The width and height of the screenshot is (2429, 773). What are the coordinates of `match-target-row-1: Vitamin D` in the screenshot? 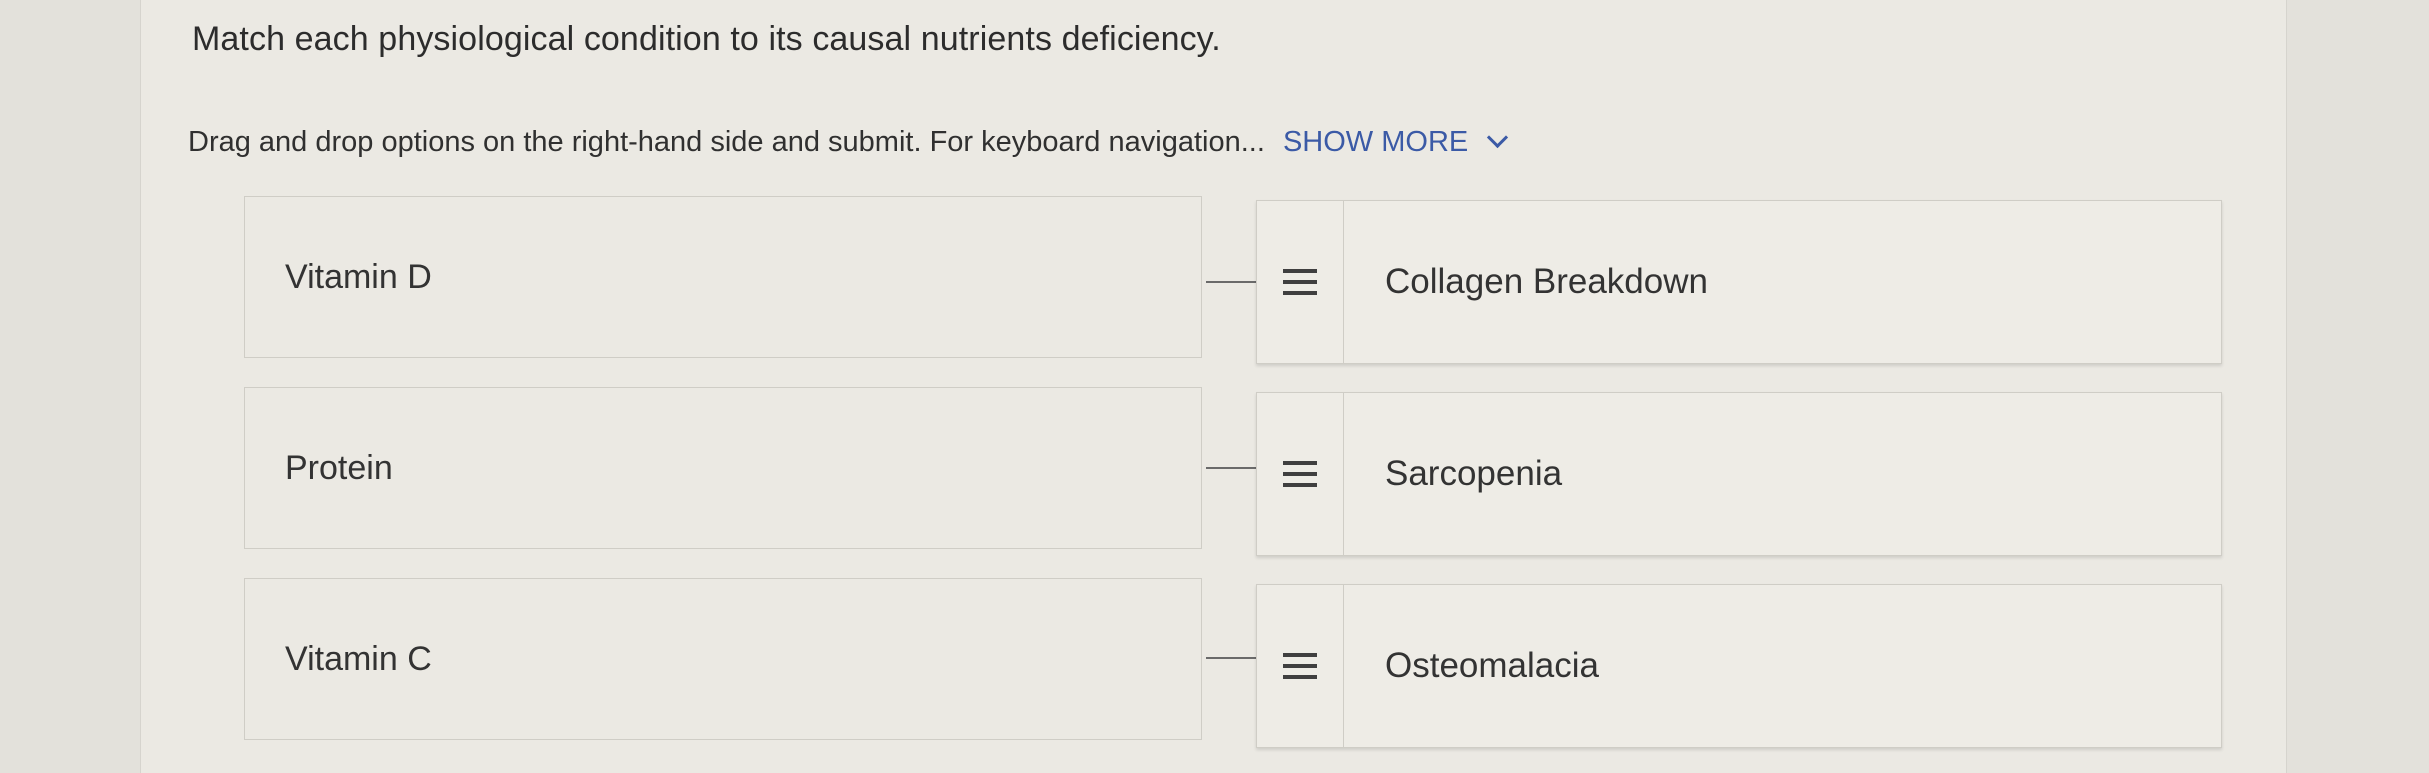 It's located at (723, 277).